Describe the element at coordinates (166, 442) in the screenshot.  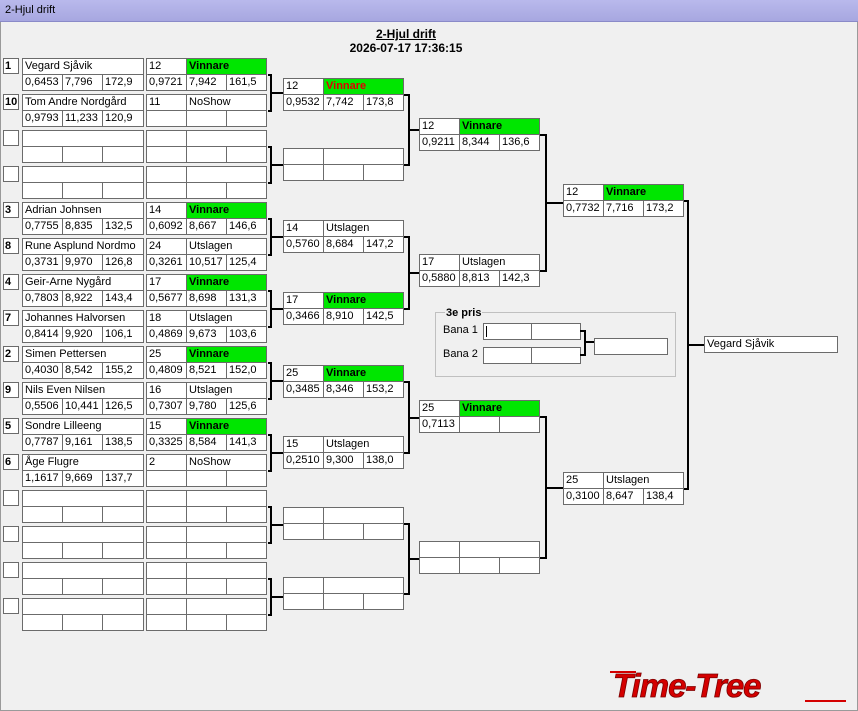
I see `reaction-time: 0,3325` at that location.